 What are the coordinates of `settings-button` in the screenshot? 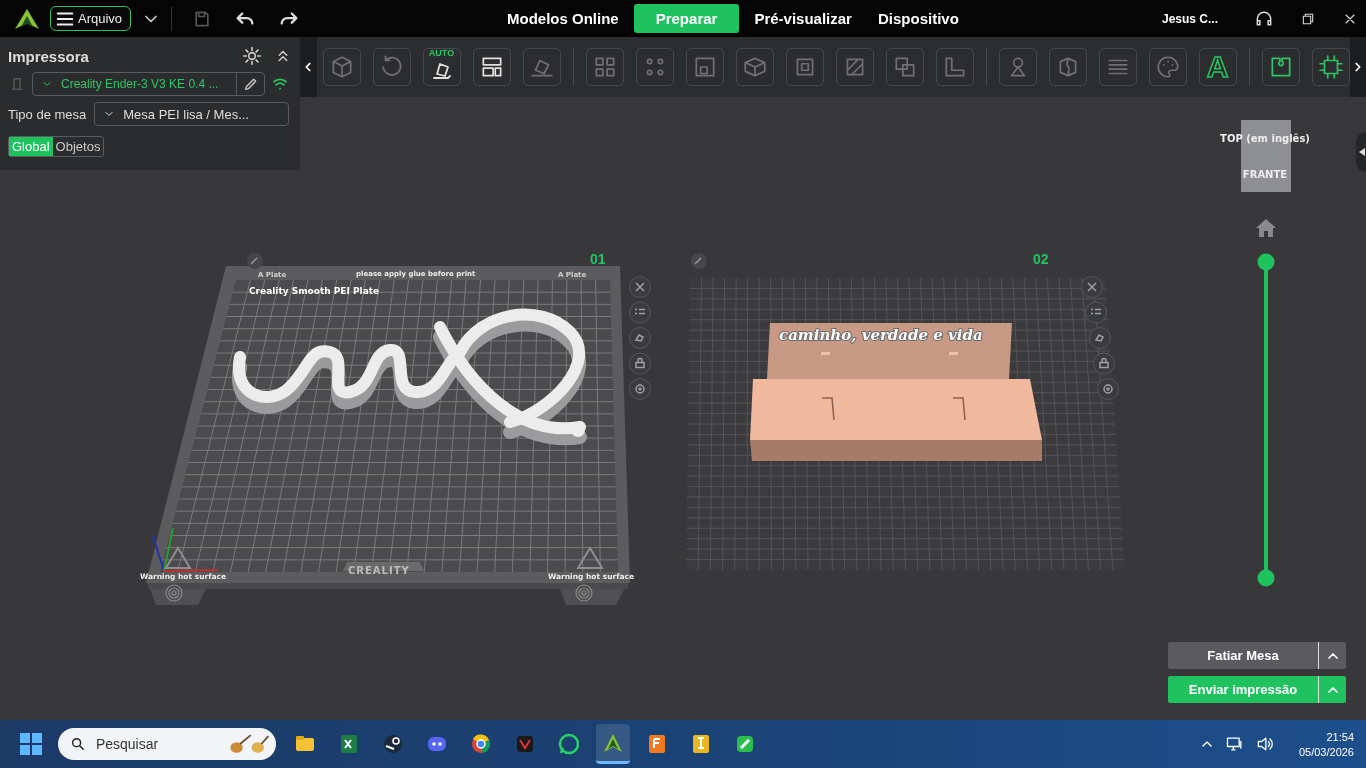 It's located at (252, 56).